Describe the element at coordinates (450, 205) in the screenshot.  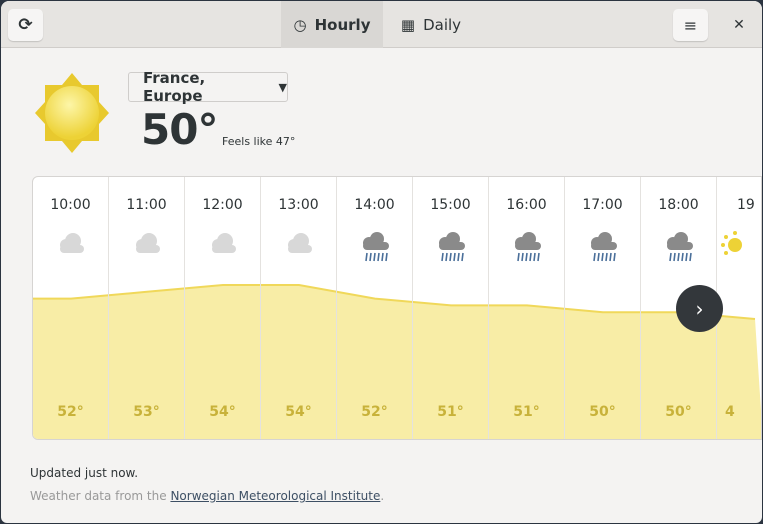
I see `hour-time: 15:00` at that location.